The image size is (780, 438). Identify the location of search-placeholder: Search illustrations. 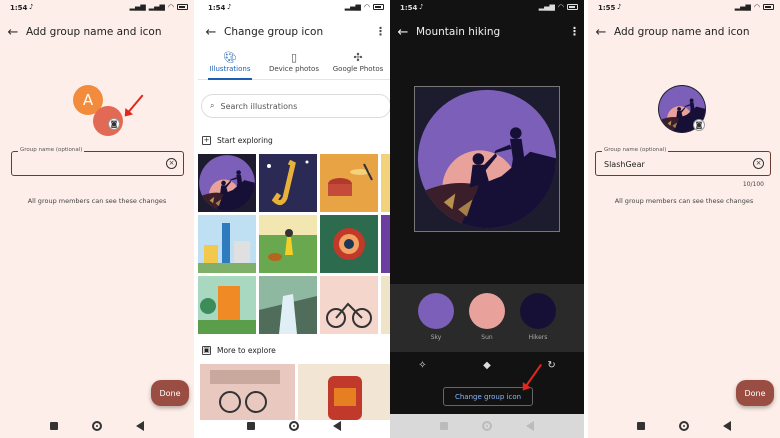
(259, 106).